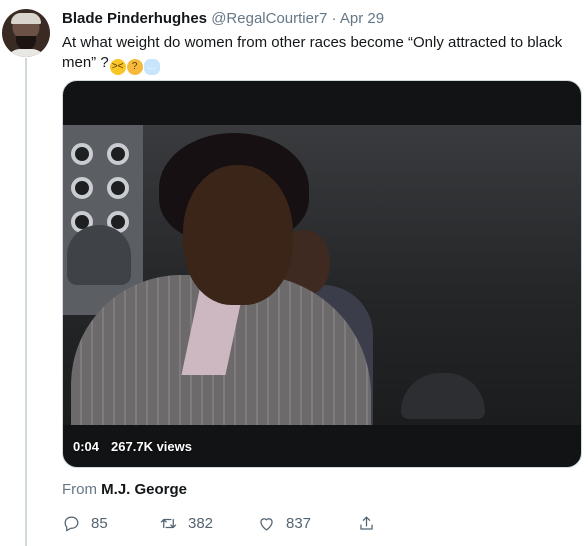 The height and width of the screenshot is (546, 588). Describe the element at coordinates (117, 67) in the screenshot. I see `weary-face-icon: ><` at that location.